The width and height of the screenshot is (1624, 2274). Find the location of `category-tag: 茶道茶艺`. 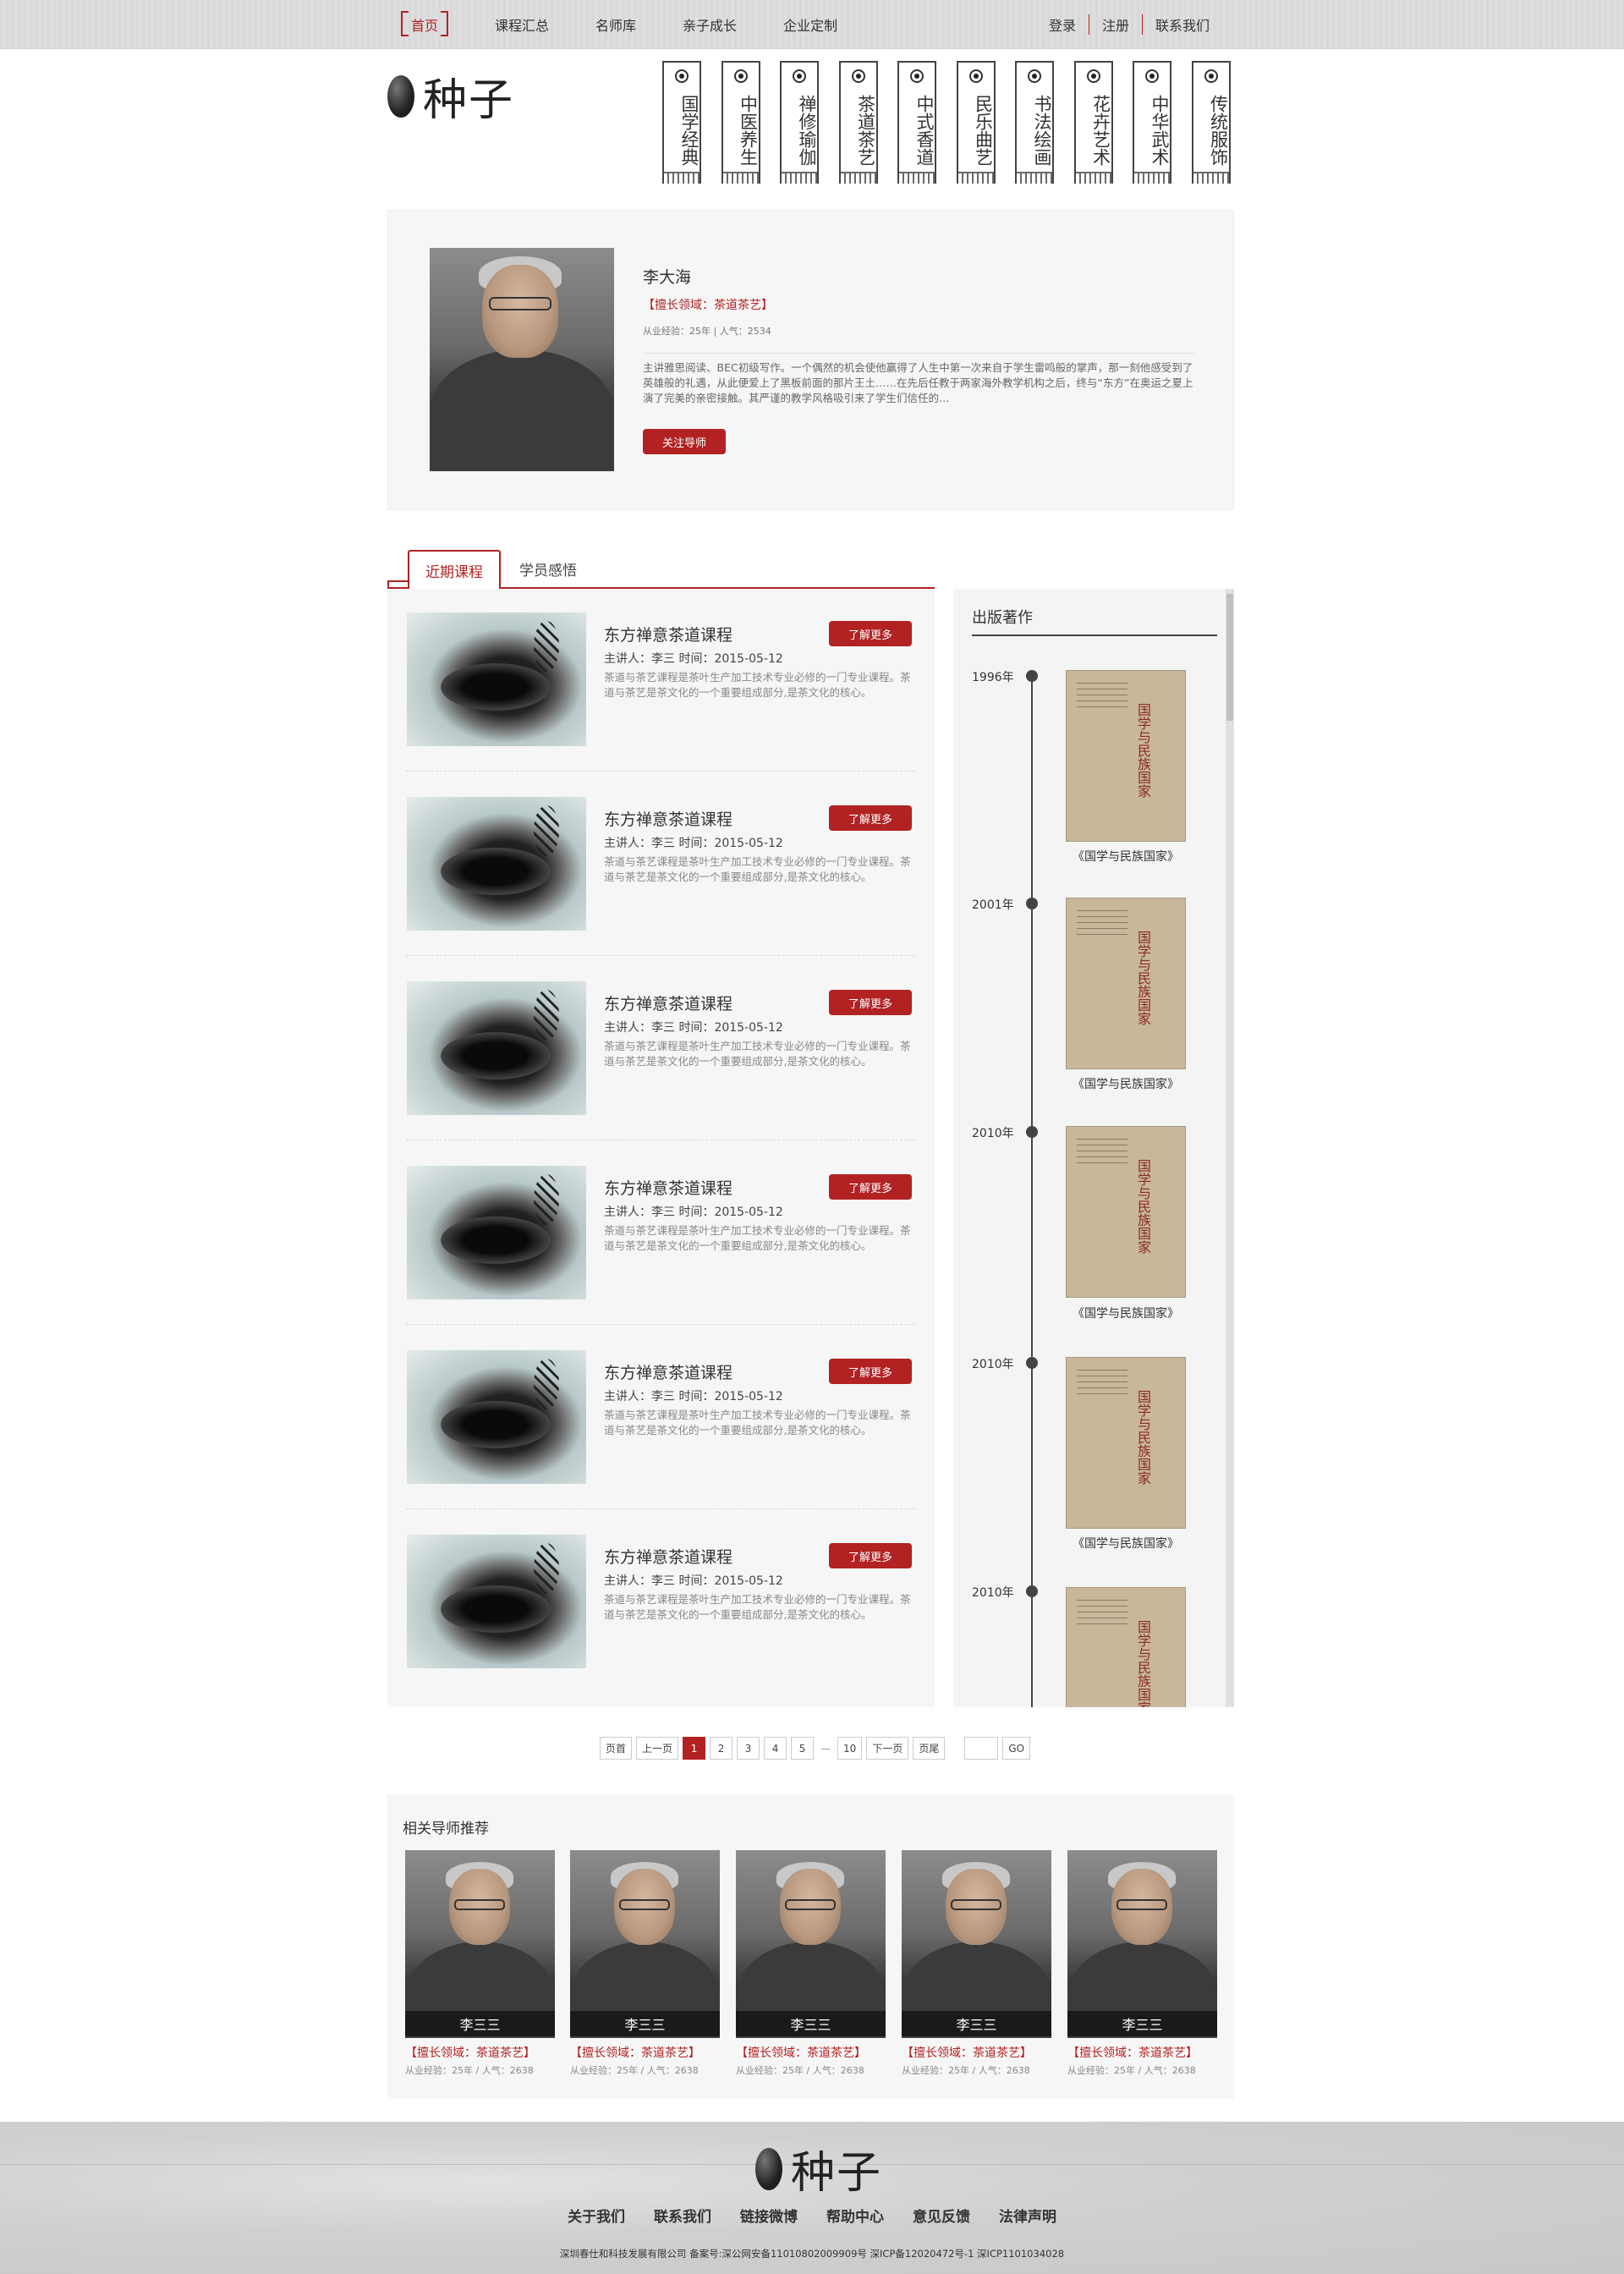

category-tag: 茶道茶艺 is located at coordinates (858, 122).